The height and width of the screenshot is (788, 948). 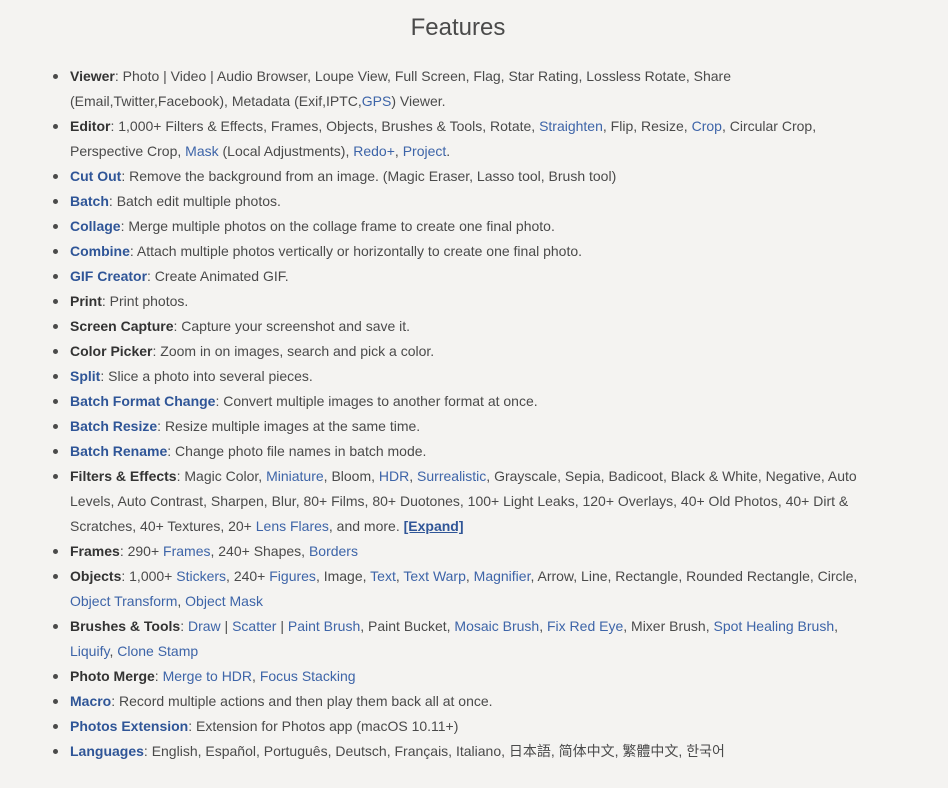 I want to click on feature-link-focus-stacking: Focus Stacking, so click(x=308, y=676).